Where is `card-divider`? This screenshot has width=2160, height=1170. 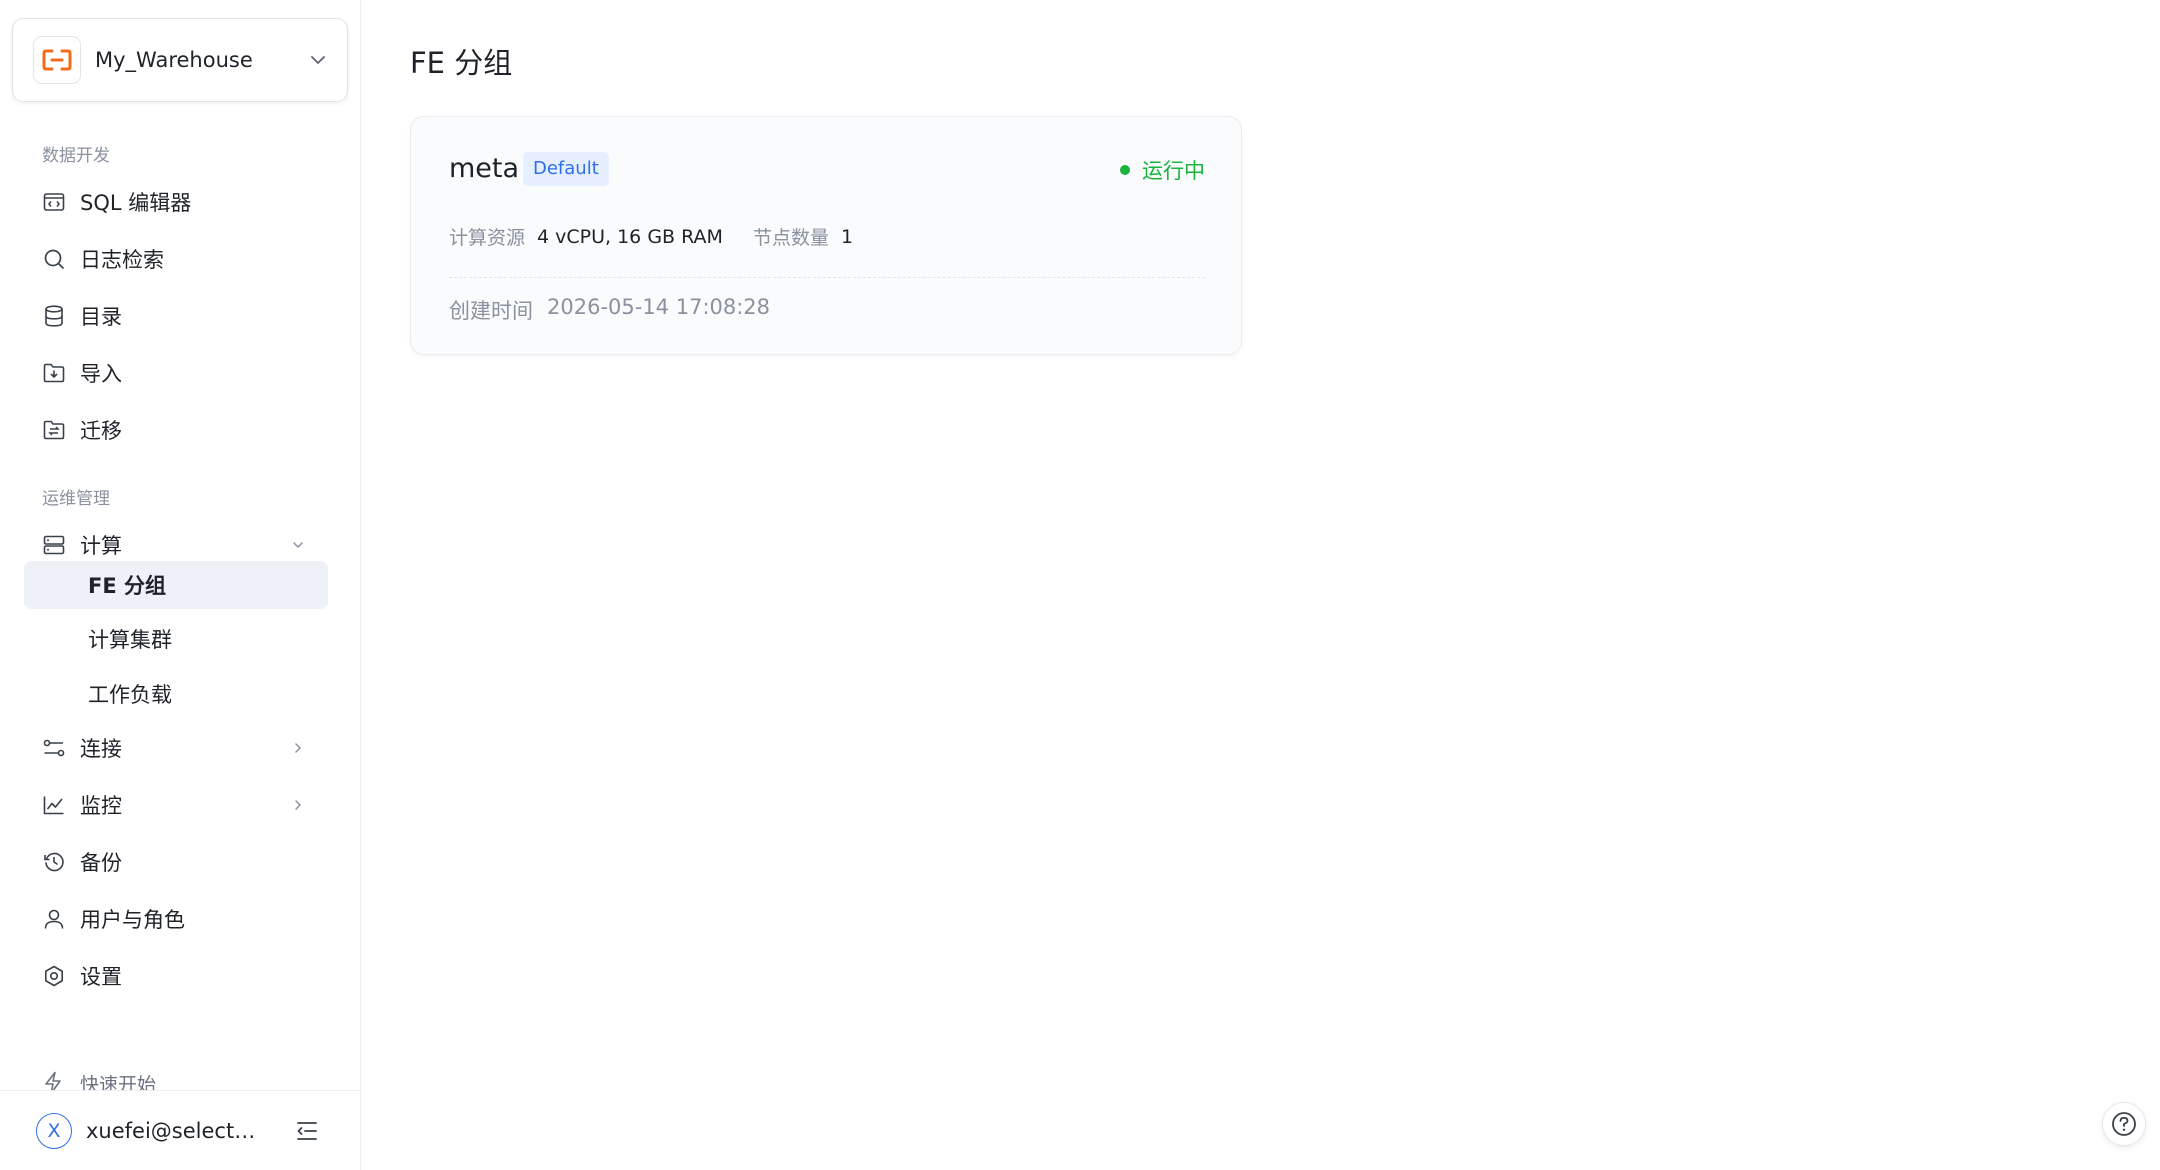
card-divider is located at coordinates (827, 277).